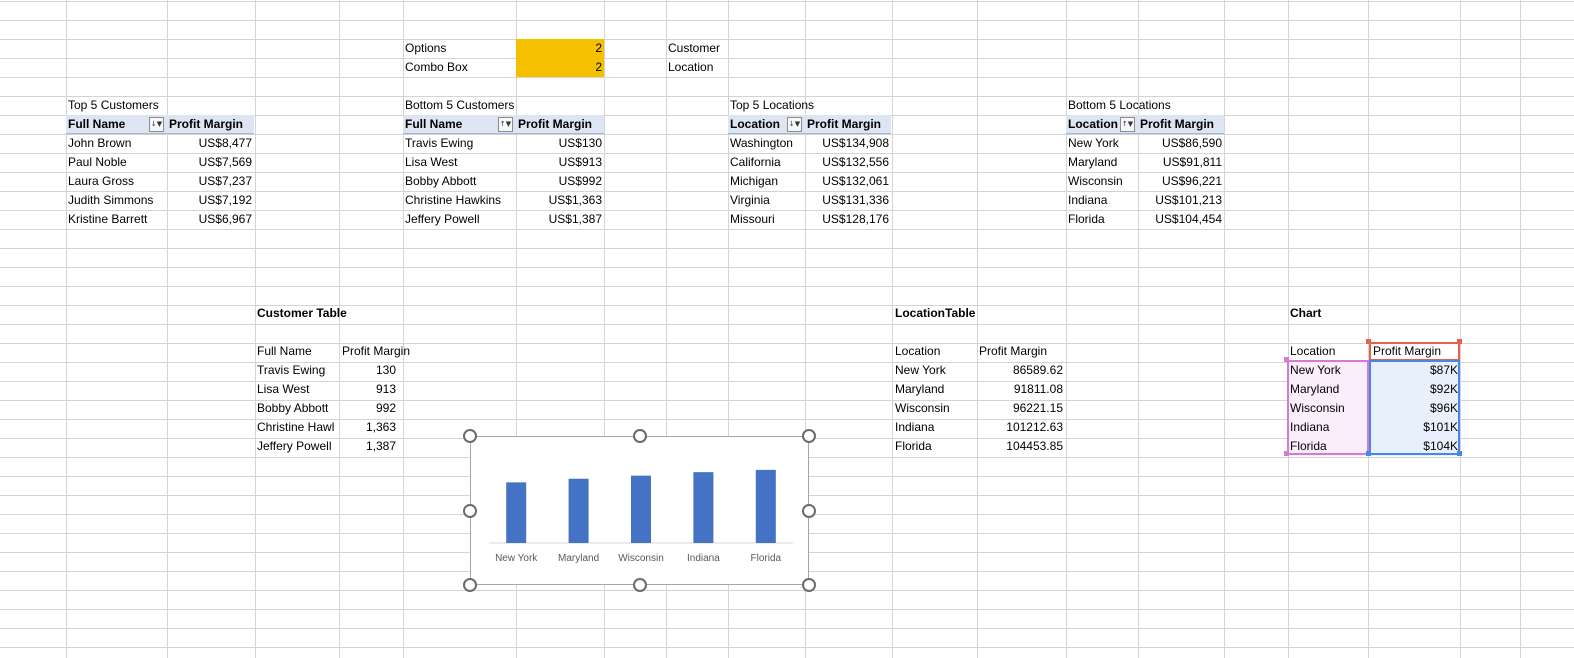  I want to click on table-row-value: US$992, so click(580, 181).